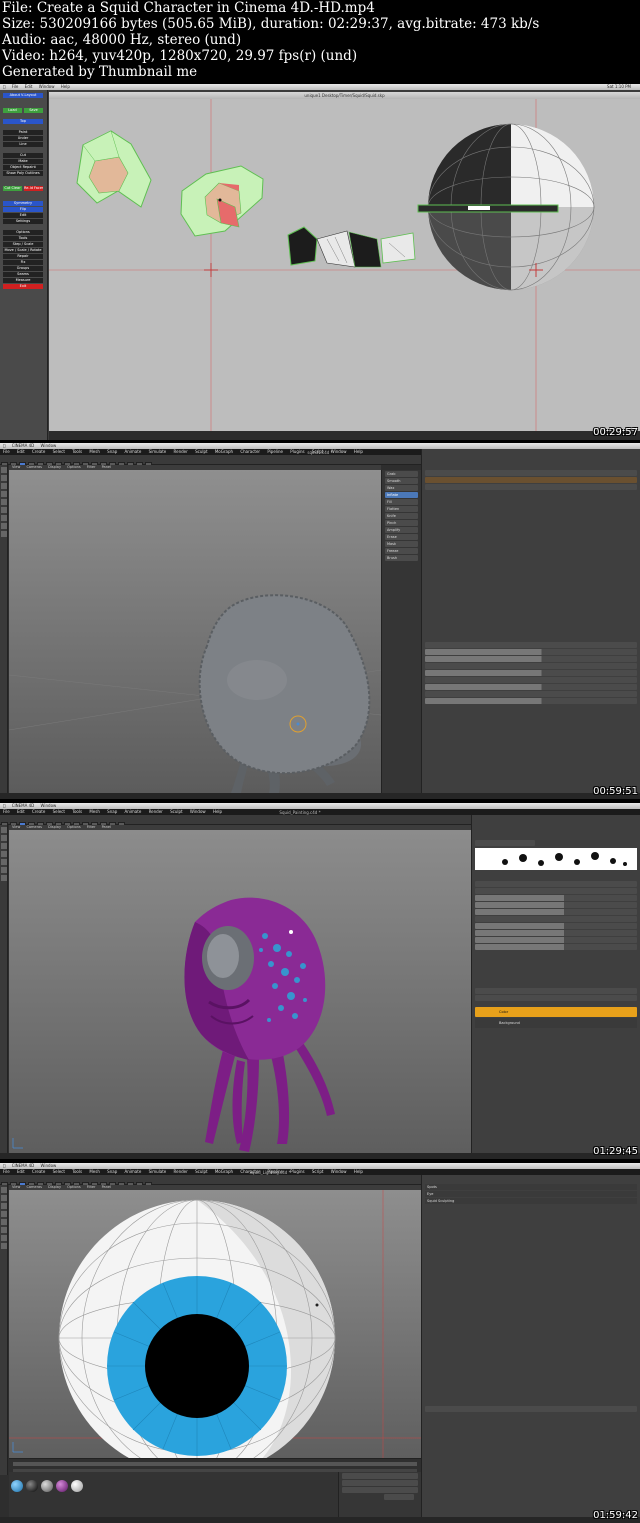  What do you see at coordinates (531, 480) in the screenshot?
I see `selected-layer-row` at bounding box center [531, 480].